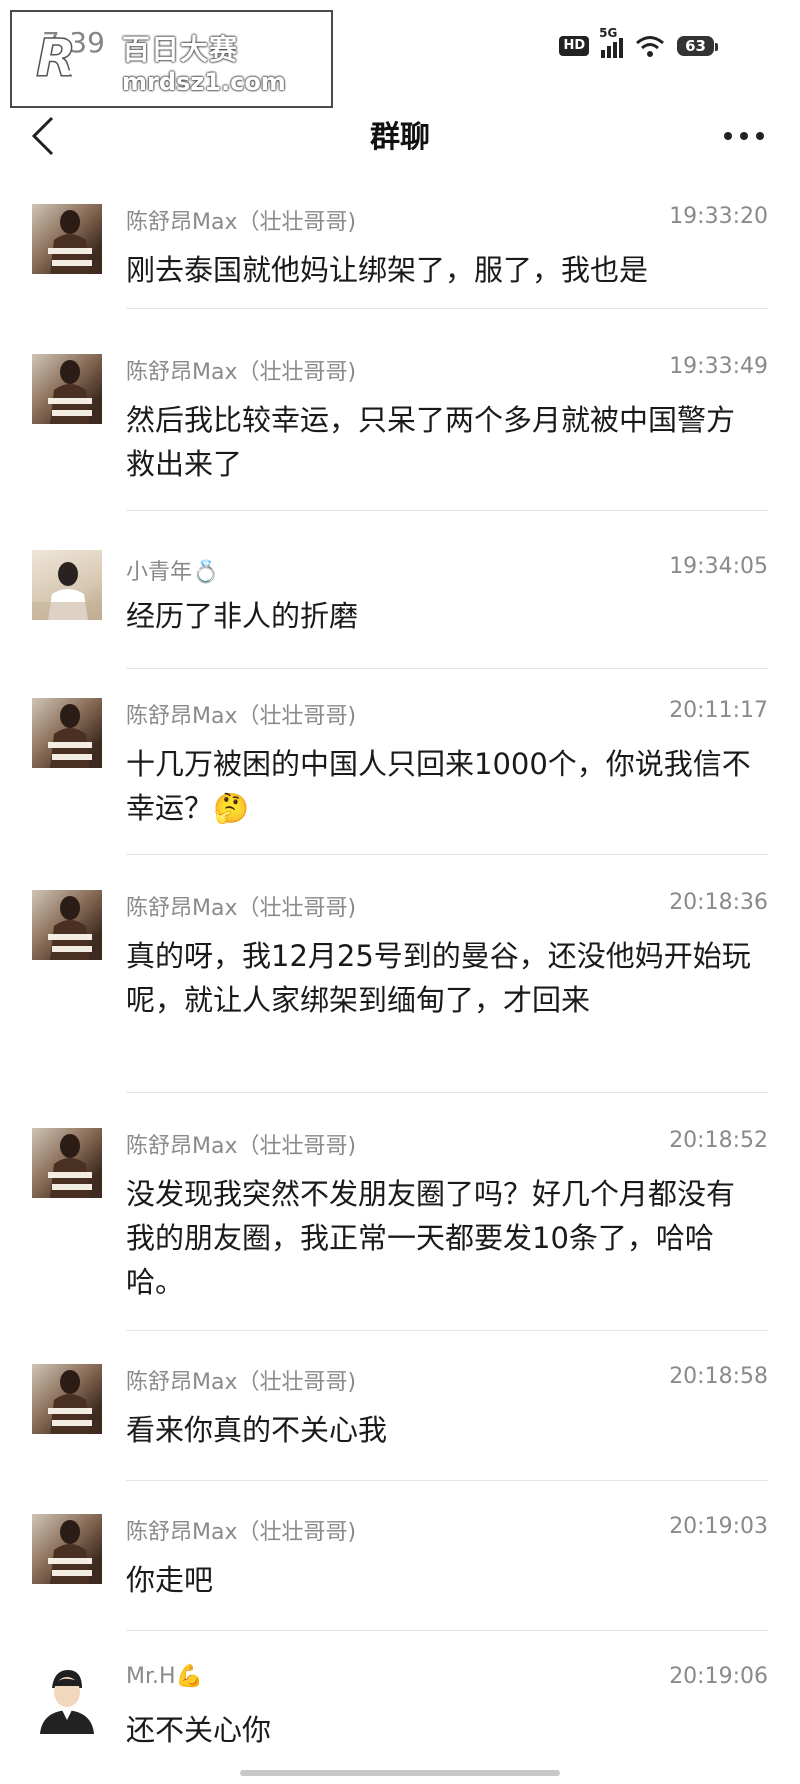  What do you see at coordinates (718, 366) in the screenshot?
I see `message-time: 19:33:49` at bounding box center [718, 366].